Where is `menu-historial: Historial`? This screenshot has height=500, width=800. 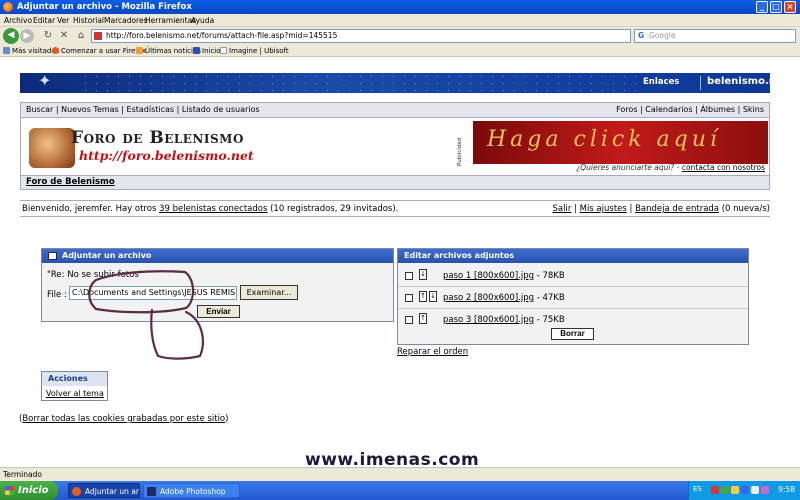
menu-historial: Historial is located at coordinates (88, 20).